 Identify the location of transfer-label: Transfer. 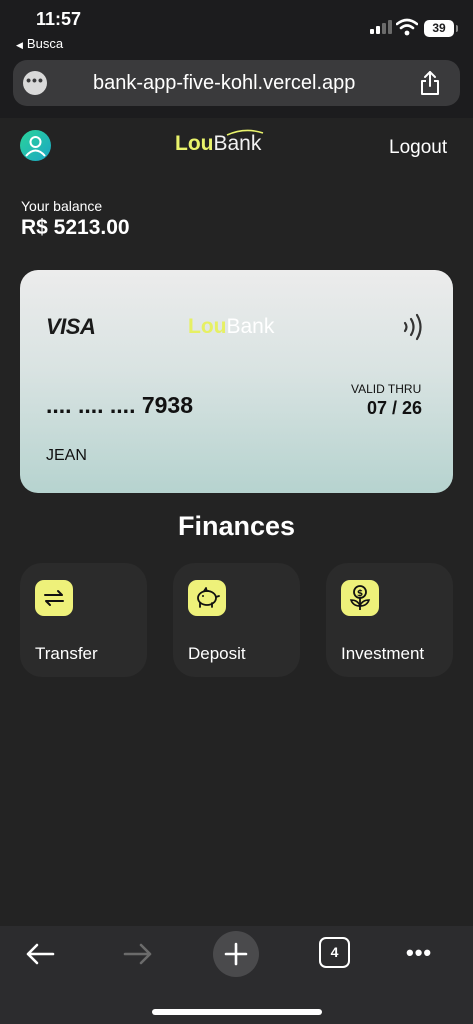
(66, 653).